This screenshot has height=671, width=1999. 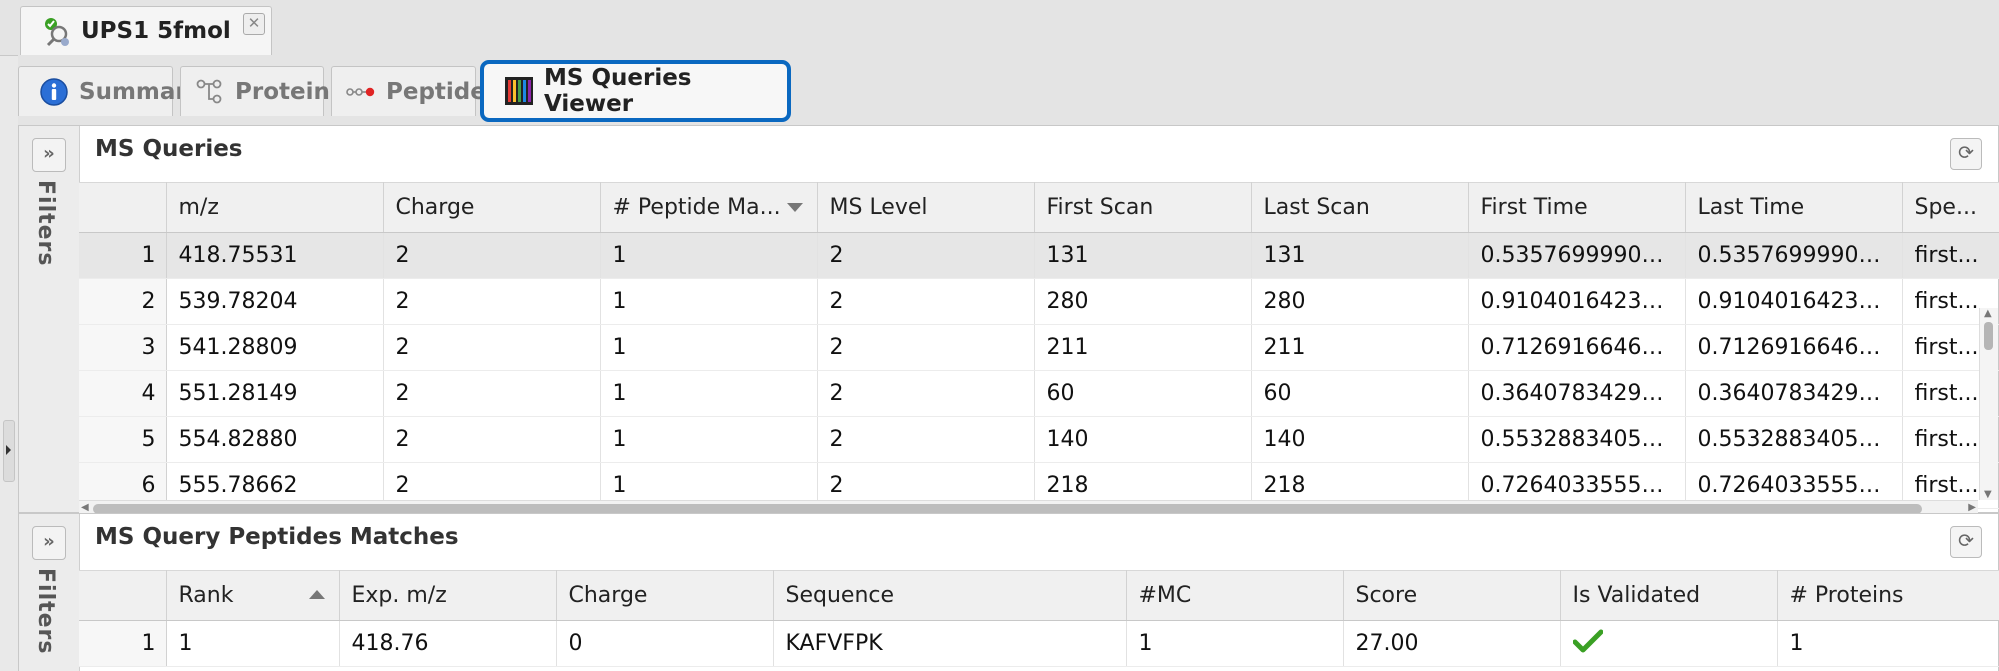 What do you see at coordinates (277, 537) in the screenshot?
I see `panel-title: MS Query Peptides Matches` at bounding box center [277, 537].